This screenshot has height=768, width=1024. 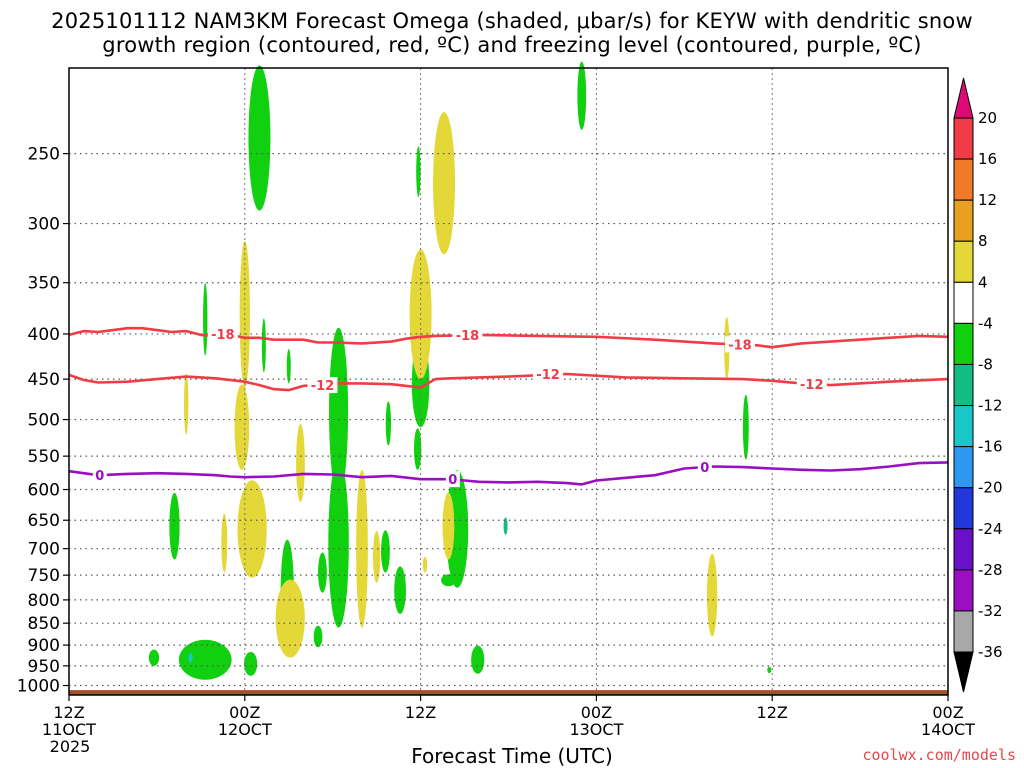 What do you see at coordinates (44, 646) in the screenshot?
I see `y-tick-label: 900` at bounding box center [44, 646].